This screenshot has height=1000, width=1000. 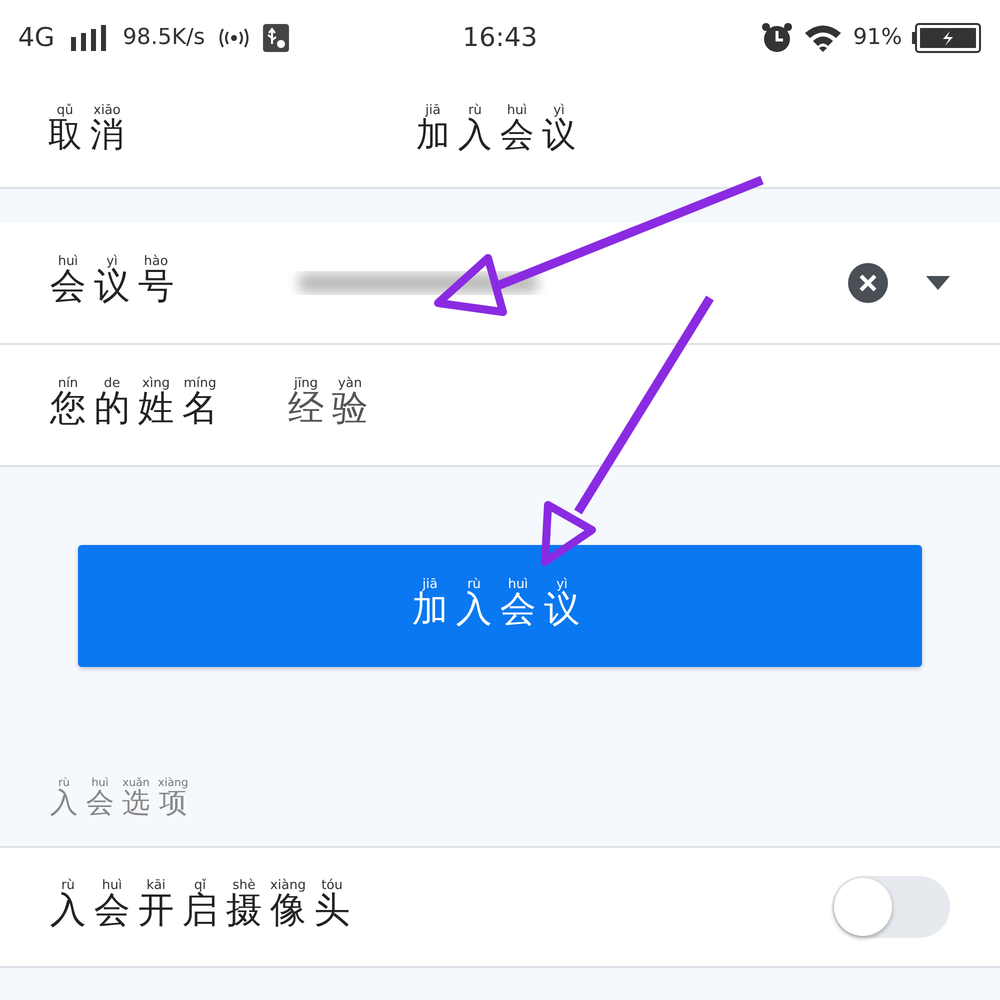 What do you see at coordinates (891, 907) in the screenshot?
I see `camera-toggle` at bounding box center [891, 907].